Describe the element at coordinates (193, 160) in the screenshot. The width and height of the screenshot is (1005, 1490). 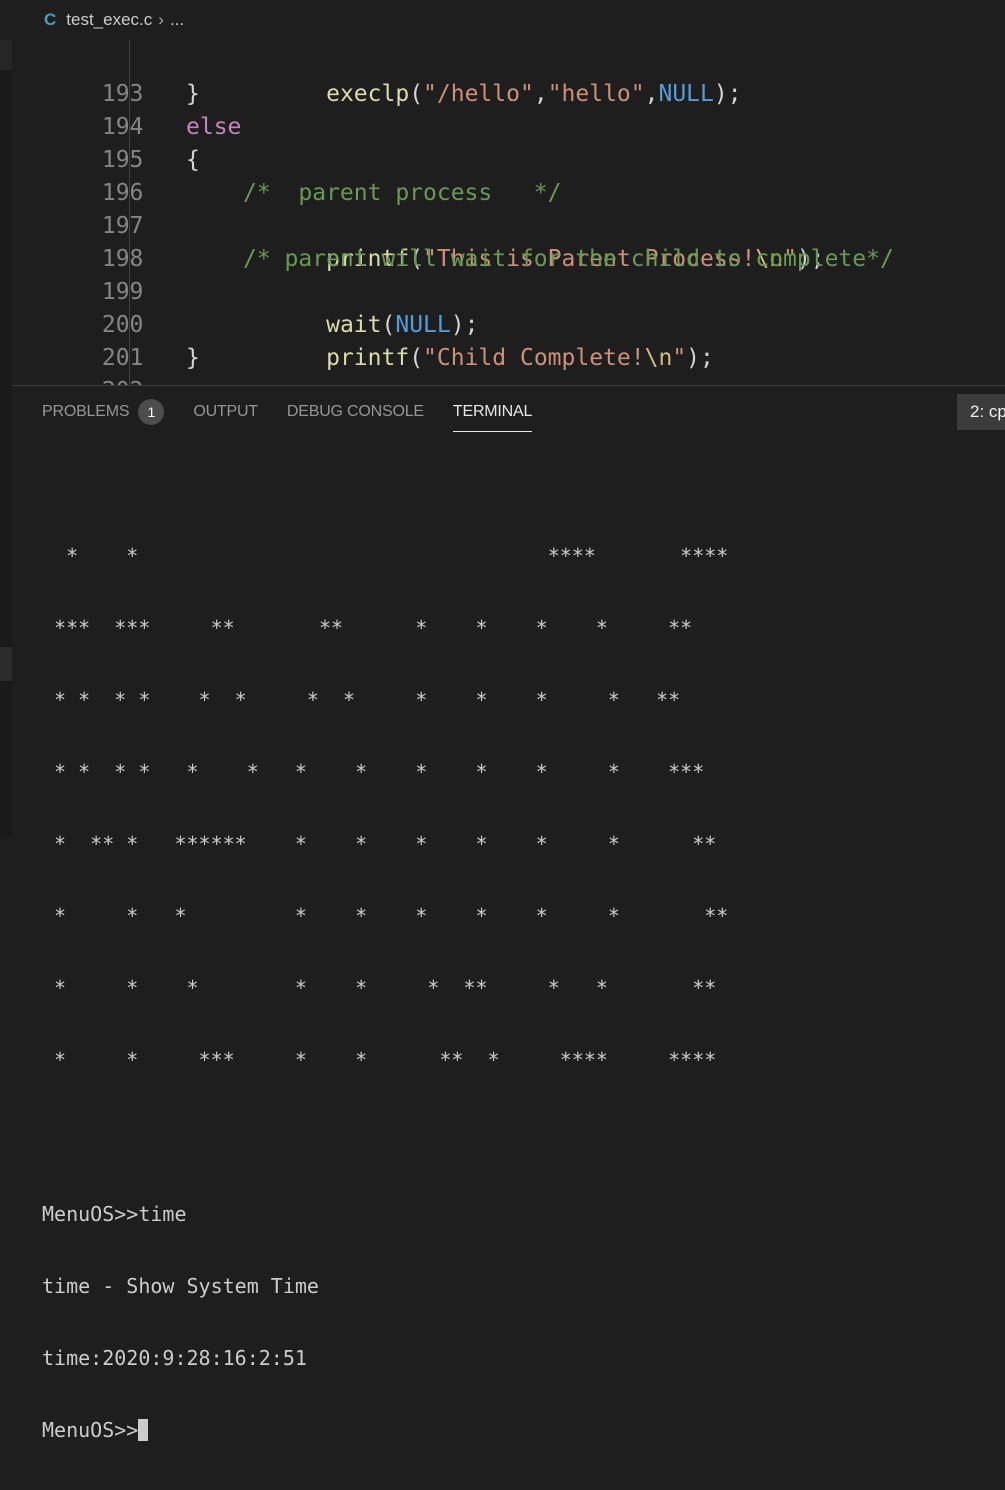
I see `code-token: {` at that location.